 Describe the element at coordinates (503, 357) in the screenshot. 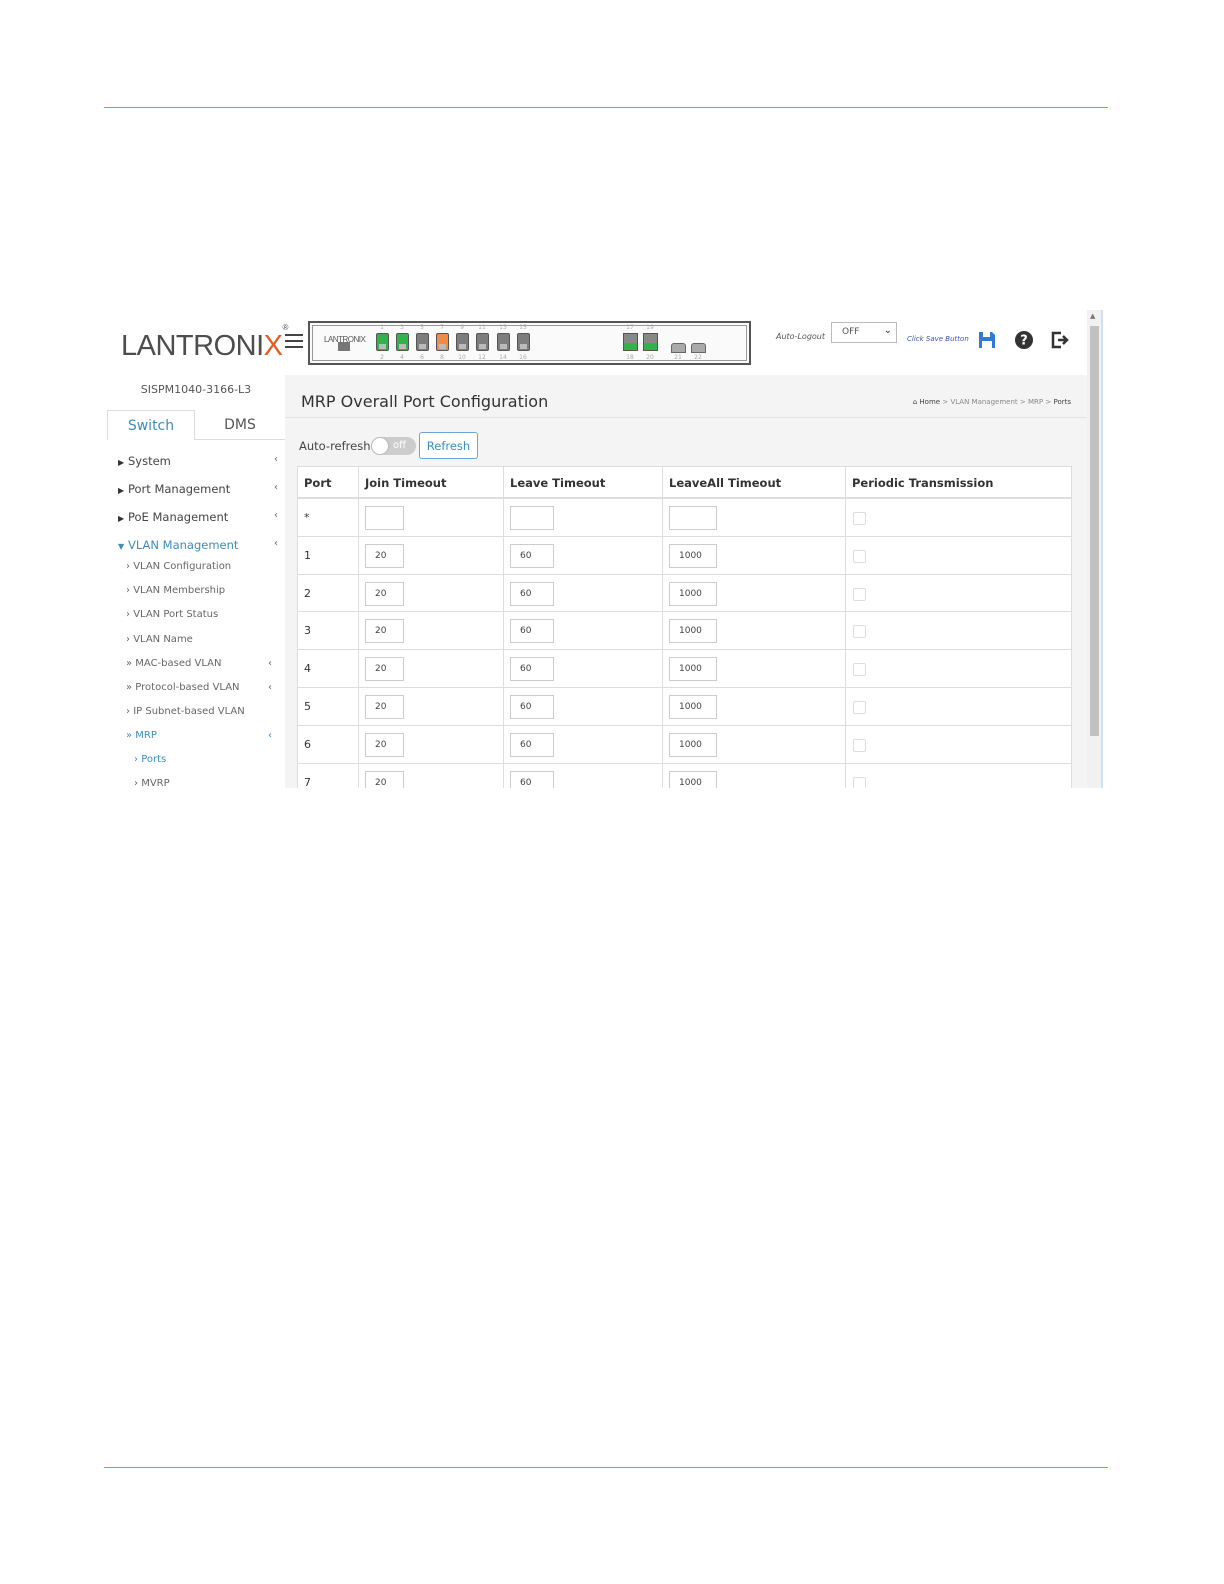

I see `port-number-label: 14` at that location.